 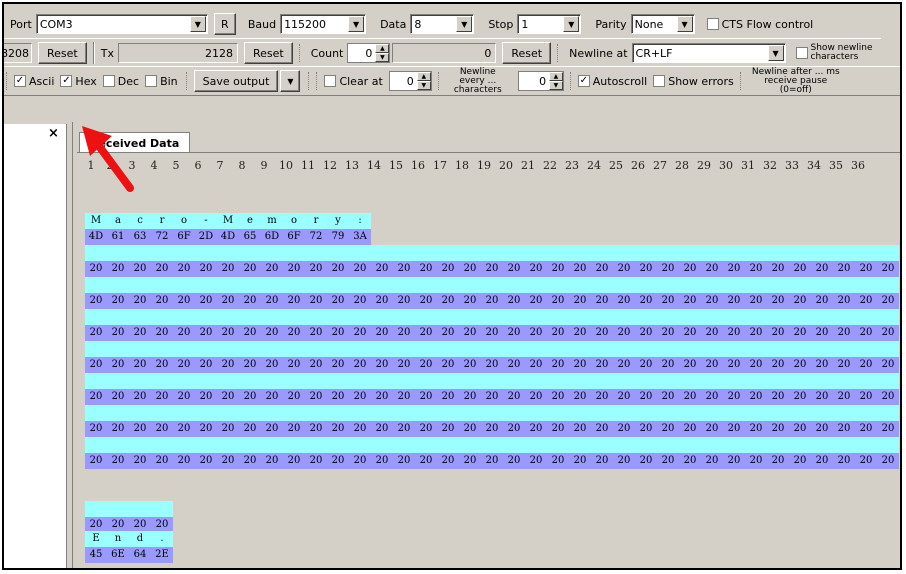 I want to click on clear-at-checkbox, so click(x=330, y=81).